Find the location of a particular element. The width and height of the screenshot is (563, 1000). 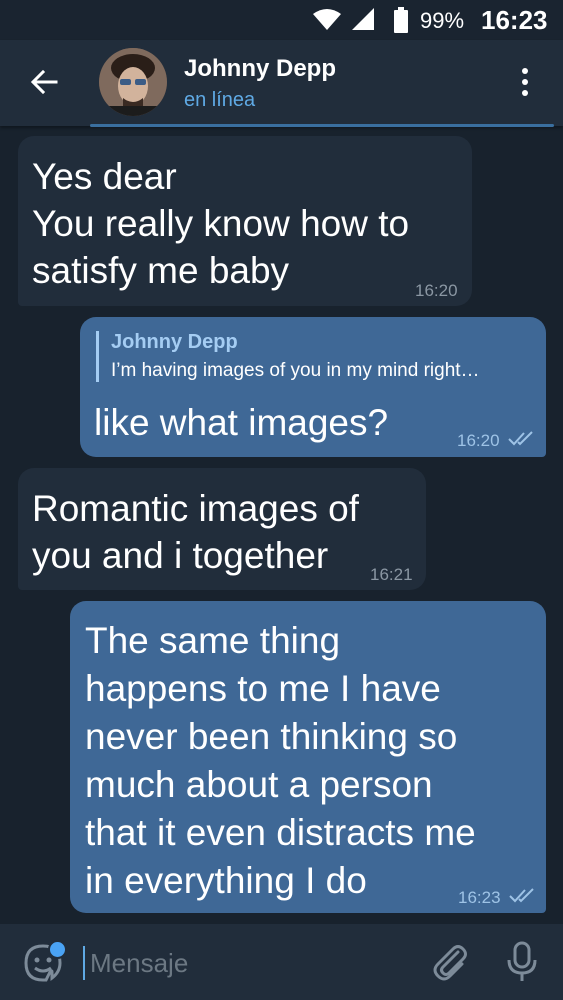

arrow-left-icon is located at coordinates (44, 82).